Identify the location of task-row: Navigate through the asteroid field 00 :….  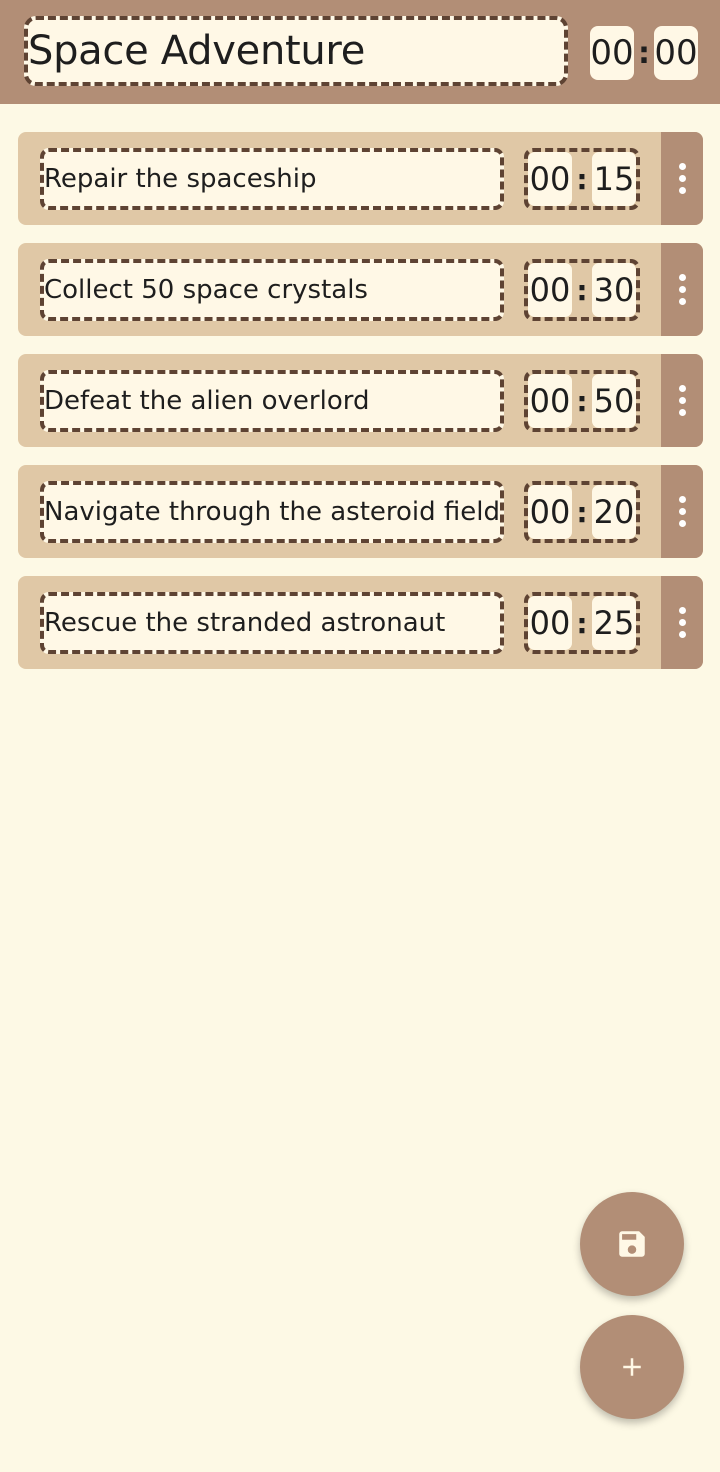
(360, 511).